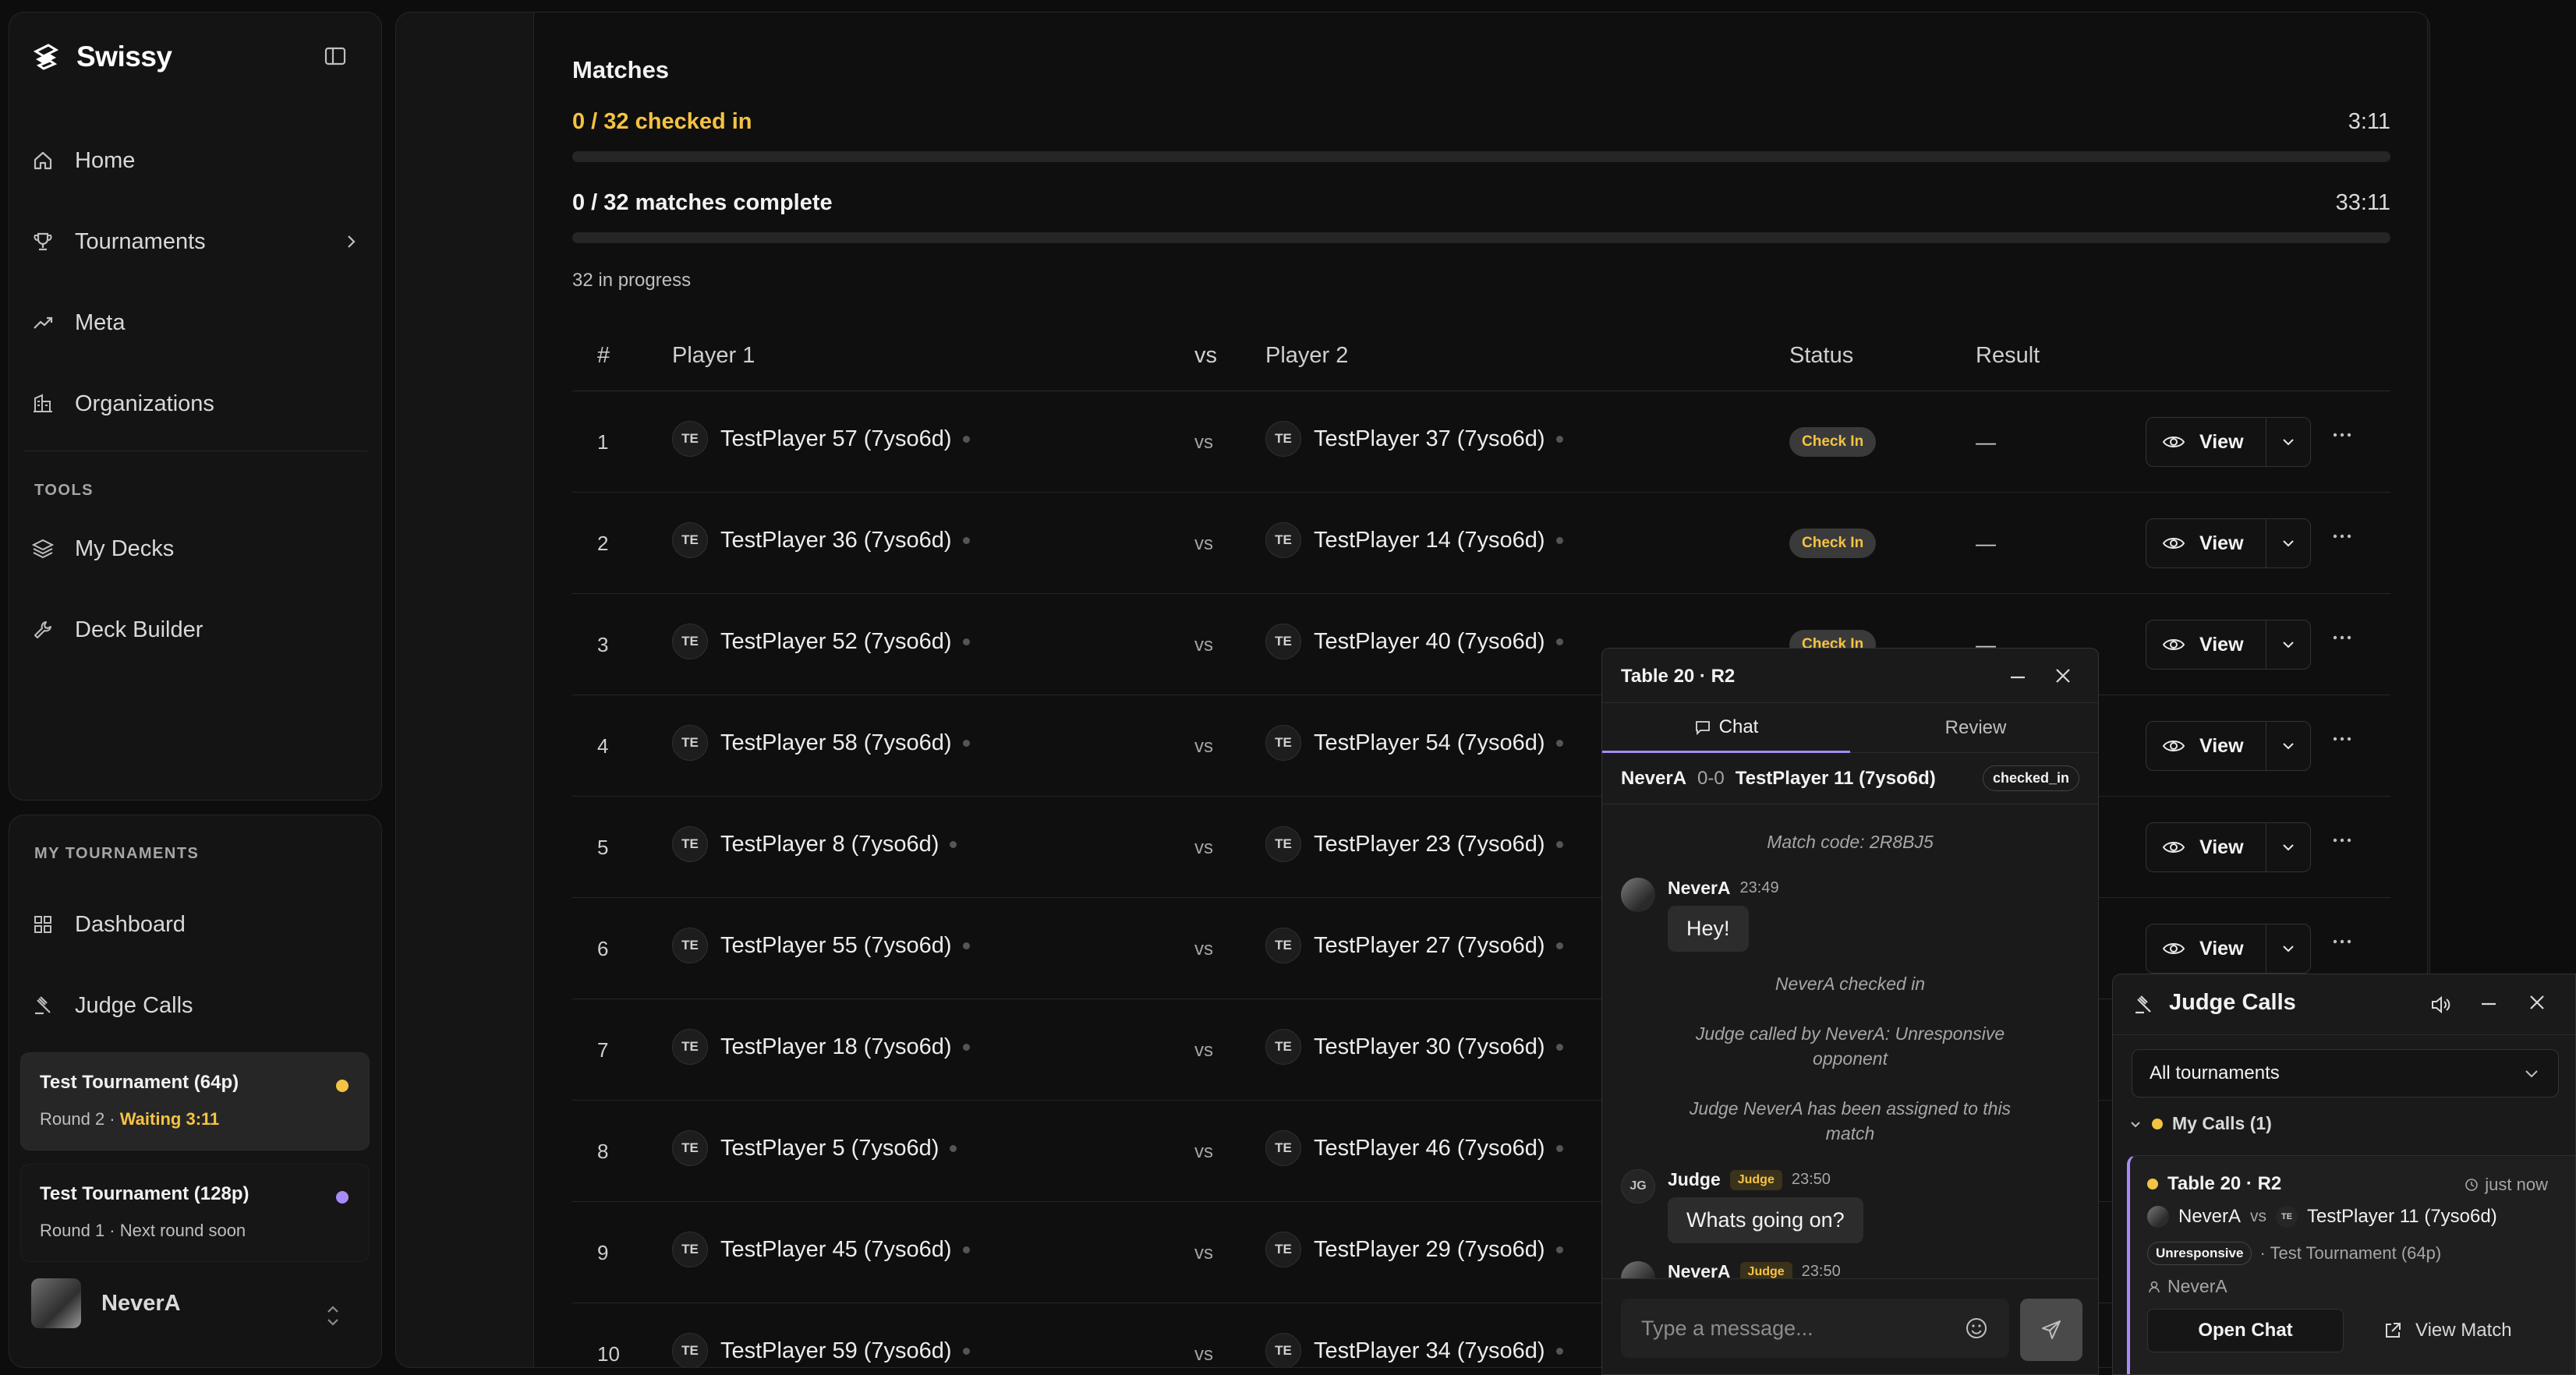  What do you see at coordinates (2051, 1330) in the screenshot?
I see `send-button` at bounding box center [2051, 1330].